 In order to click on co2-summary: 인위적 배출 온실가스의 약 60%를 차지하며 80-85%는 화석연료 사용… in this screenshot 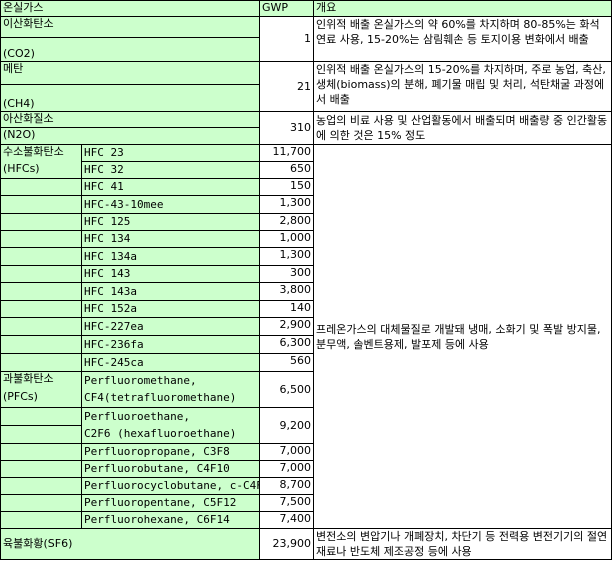, I will do `click(463, 39)`.